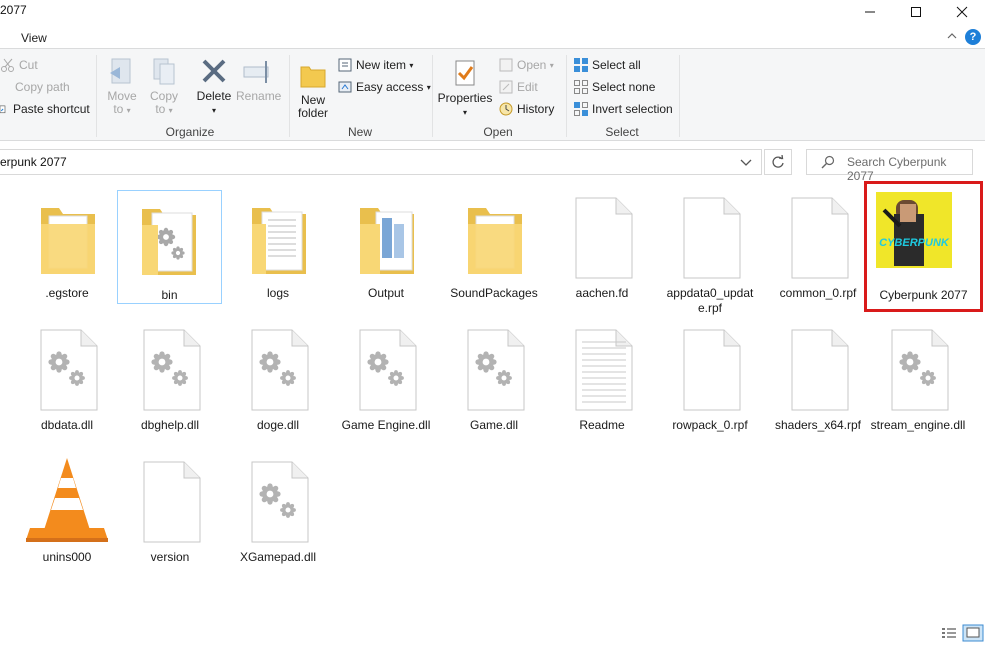 This screenshot has height=647, width=985. Describe the element at coordinates (622, 132) in the screenshot. I see `select-group-label: Select` at that location.